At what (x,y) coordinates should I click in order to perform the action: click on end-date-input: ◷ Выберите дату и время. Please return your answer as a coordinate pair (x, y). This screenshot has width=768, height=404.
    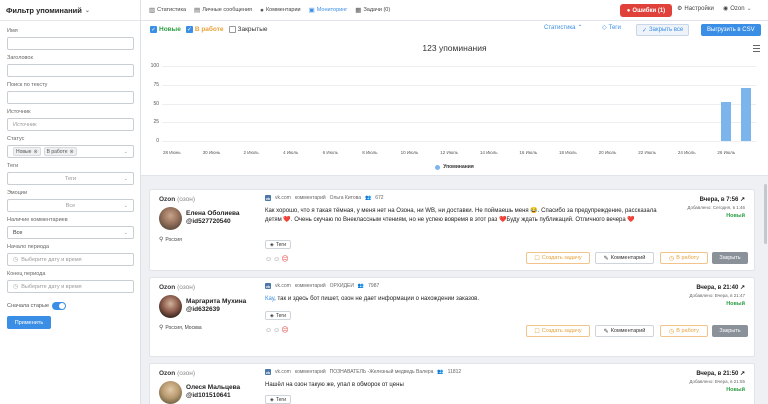
    Looking at the image, I should click on (70, 286).